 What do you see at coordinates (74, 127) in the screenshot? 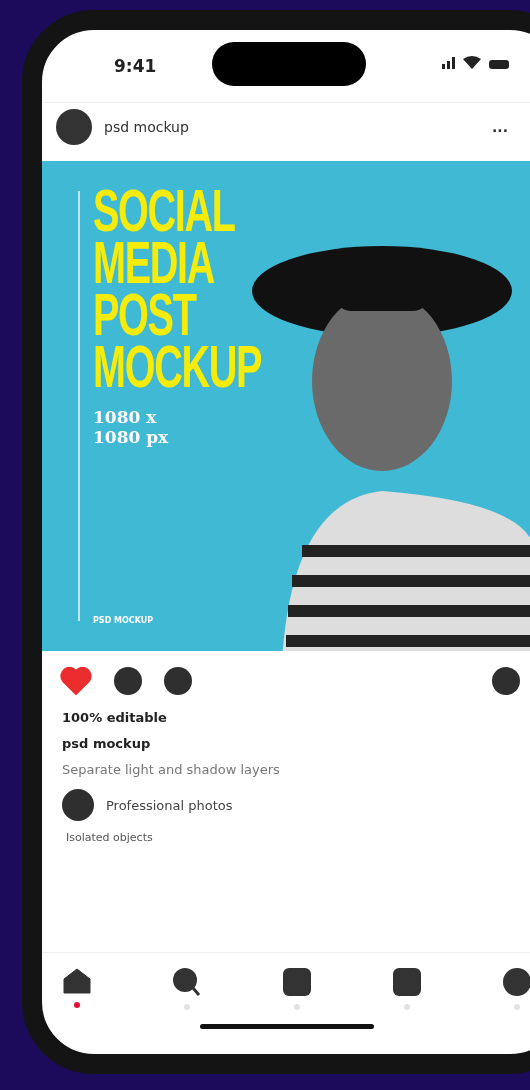
I see `avatar` at bounding box center [74, 127].